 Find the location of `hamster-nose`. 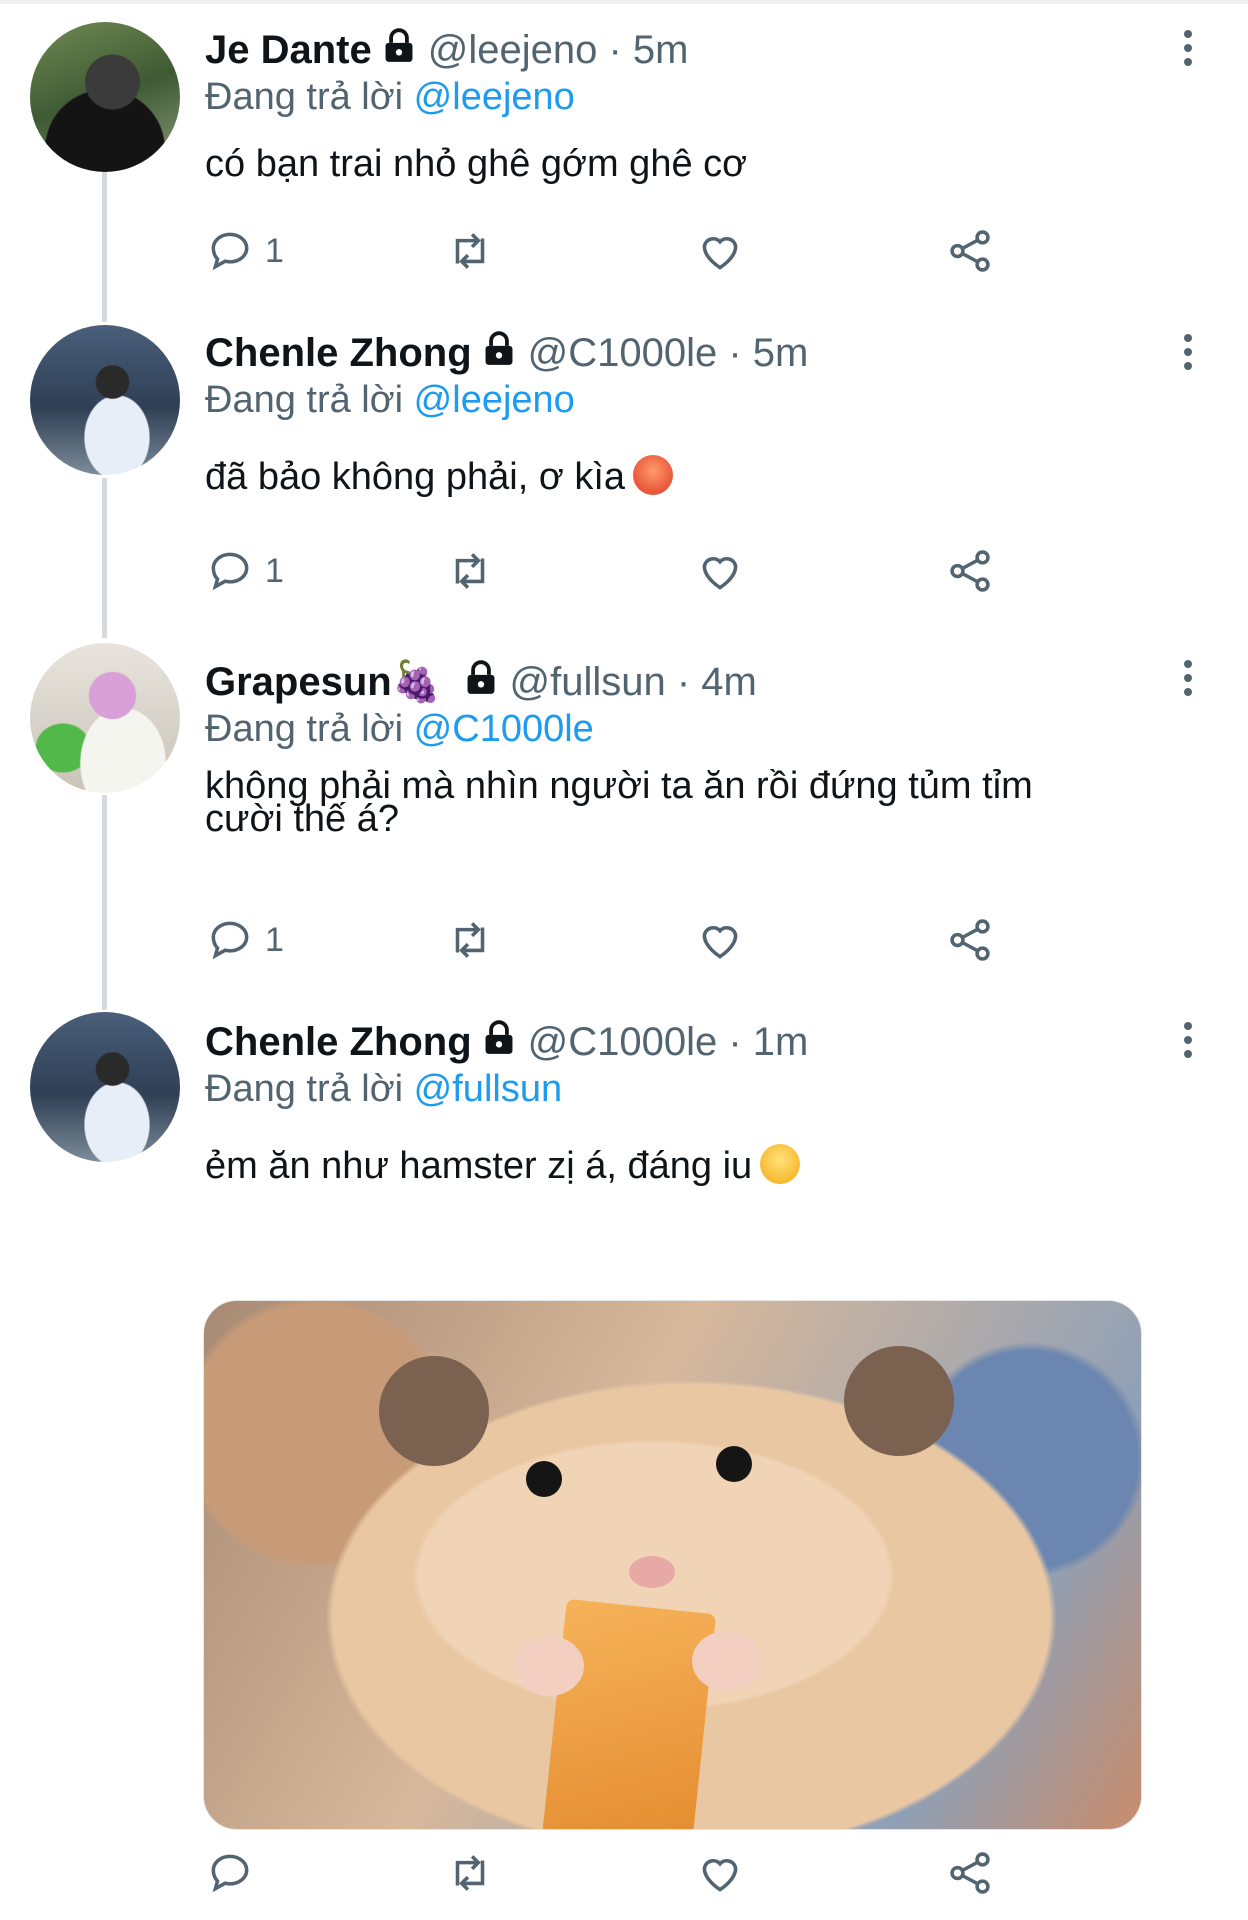

hamster-nose is located at coordinates (652, 1572).